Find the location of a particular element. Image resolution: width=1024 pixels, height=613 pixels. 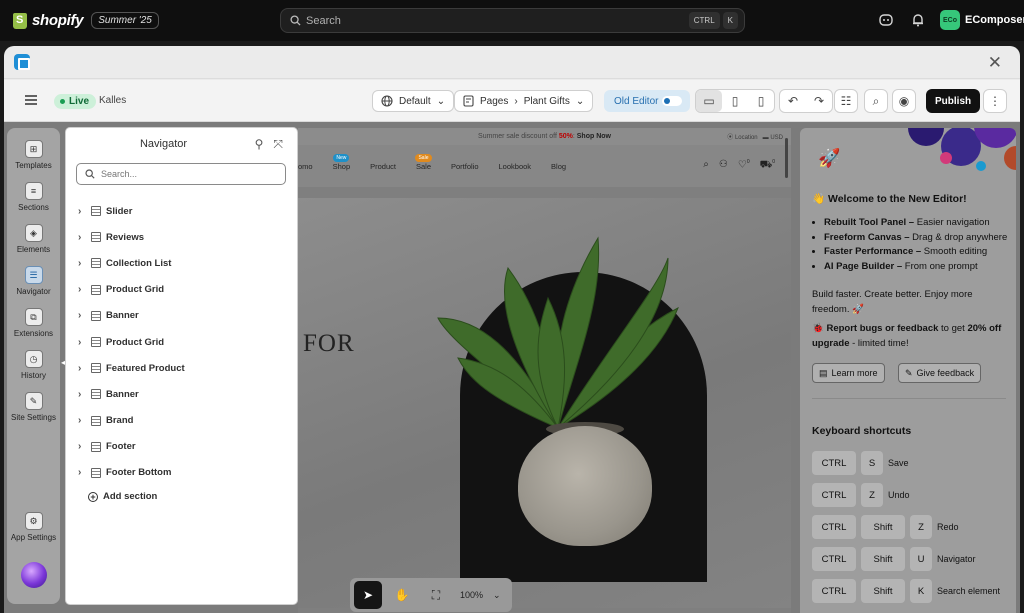

sidekick-icon is located at coordinates (886, 20).